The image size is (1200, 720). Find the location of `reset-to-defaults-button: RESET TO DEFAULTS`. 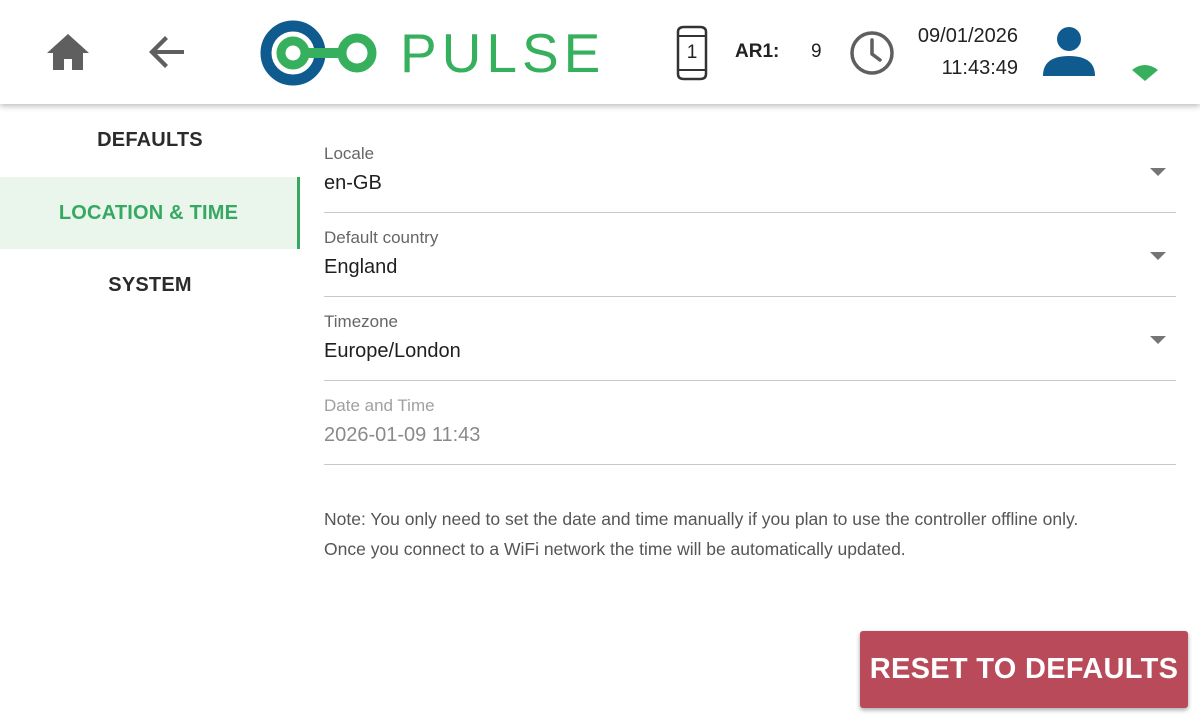

reset-to-defaults-button: RESET TO DEFAULTS is located at coordinates (1024, 669).